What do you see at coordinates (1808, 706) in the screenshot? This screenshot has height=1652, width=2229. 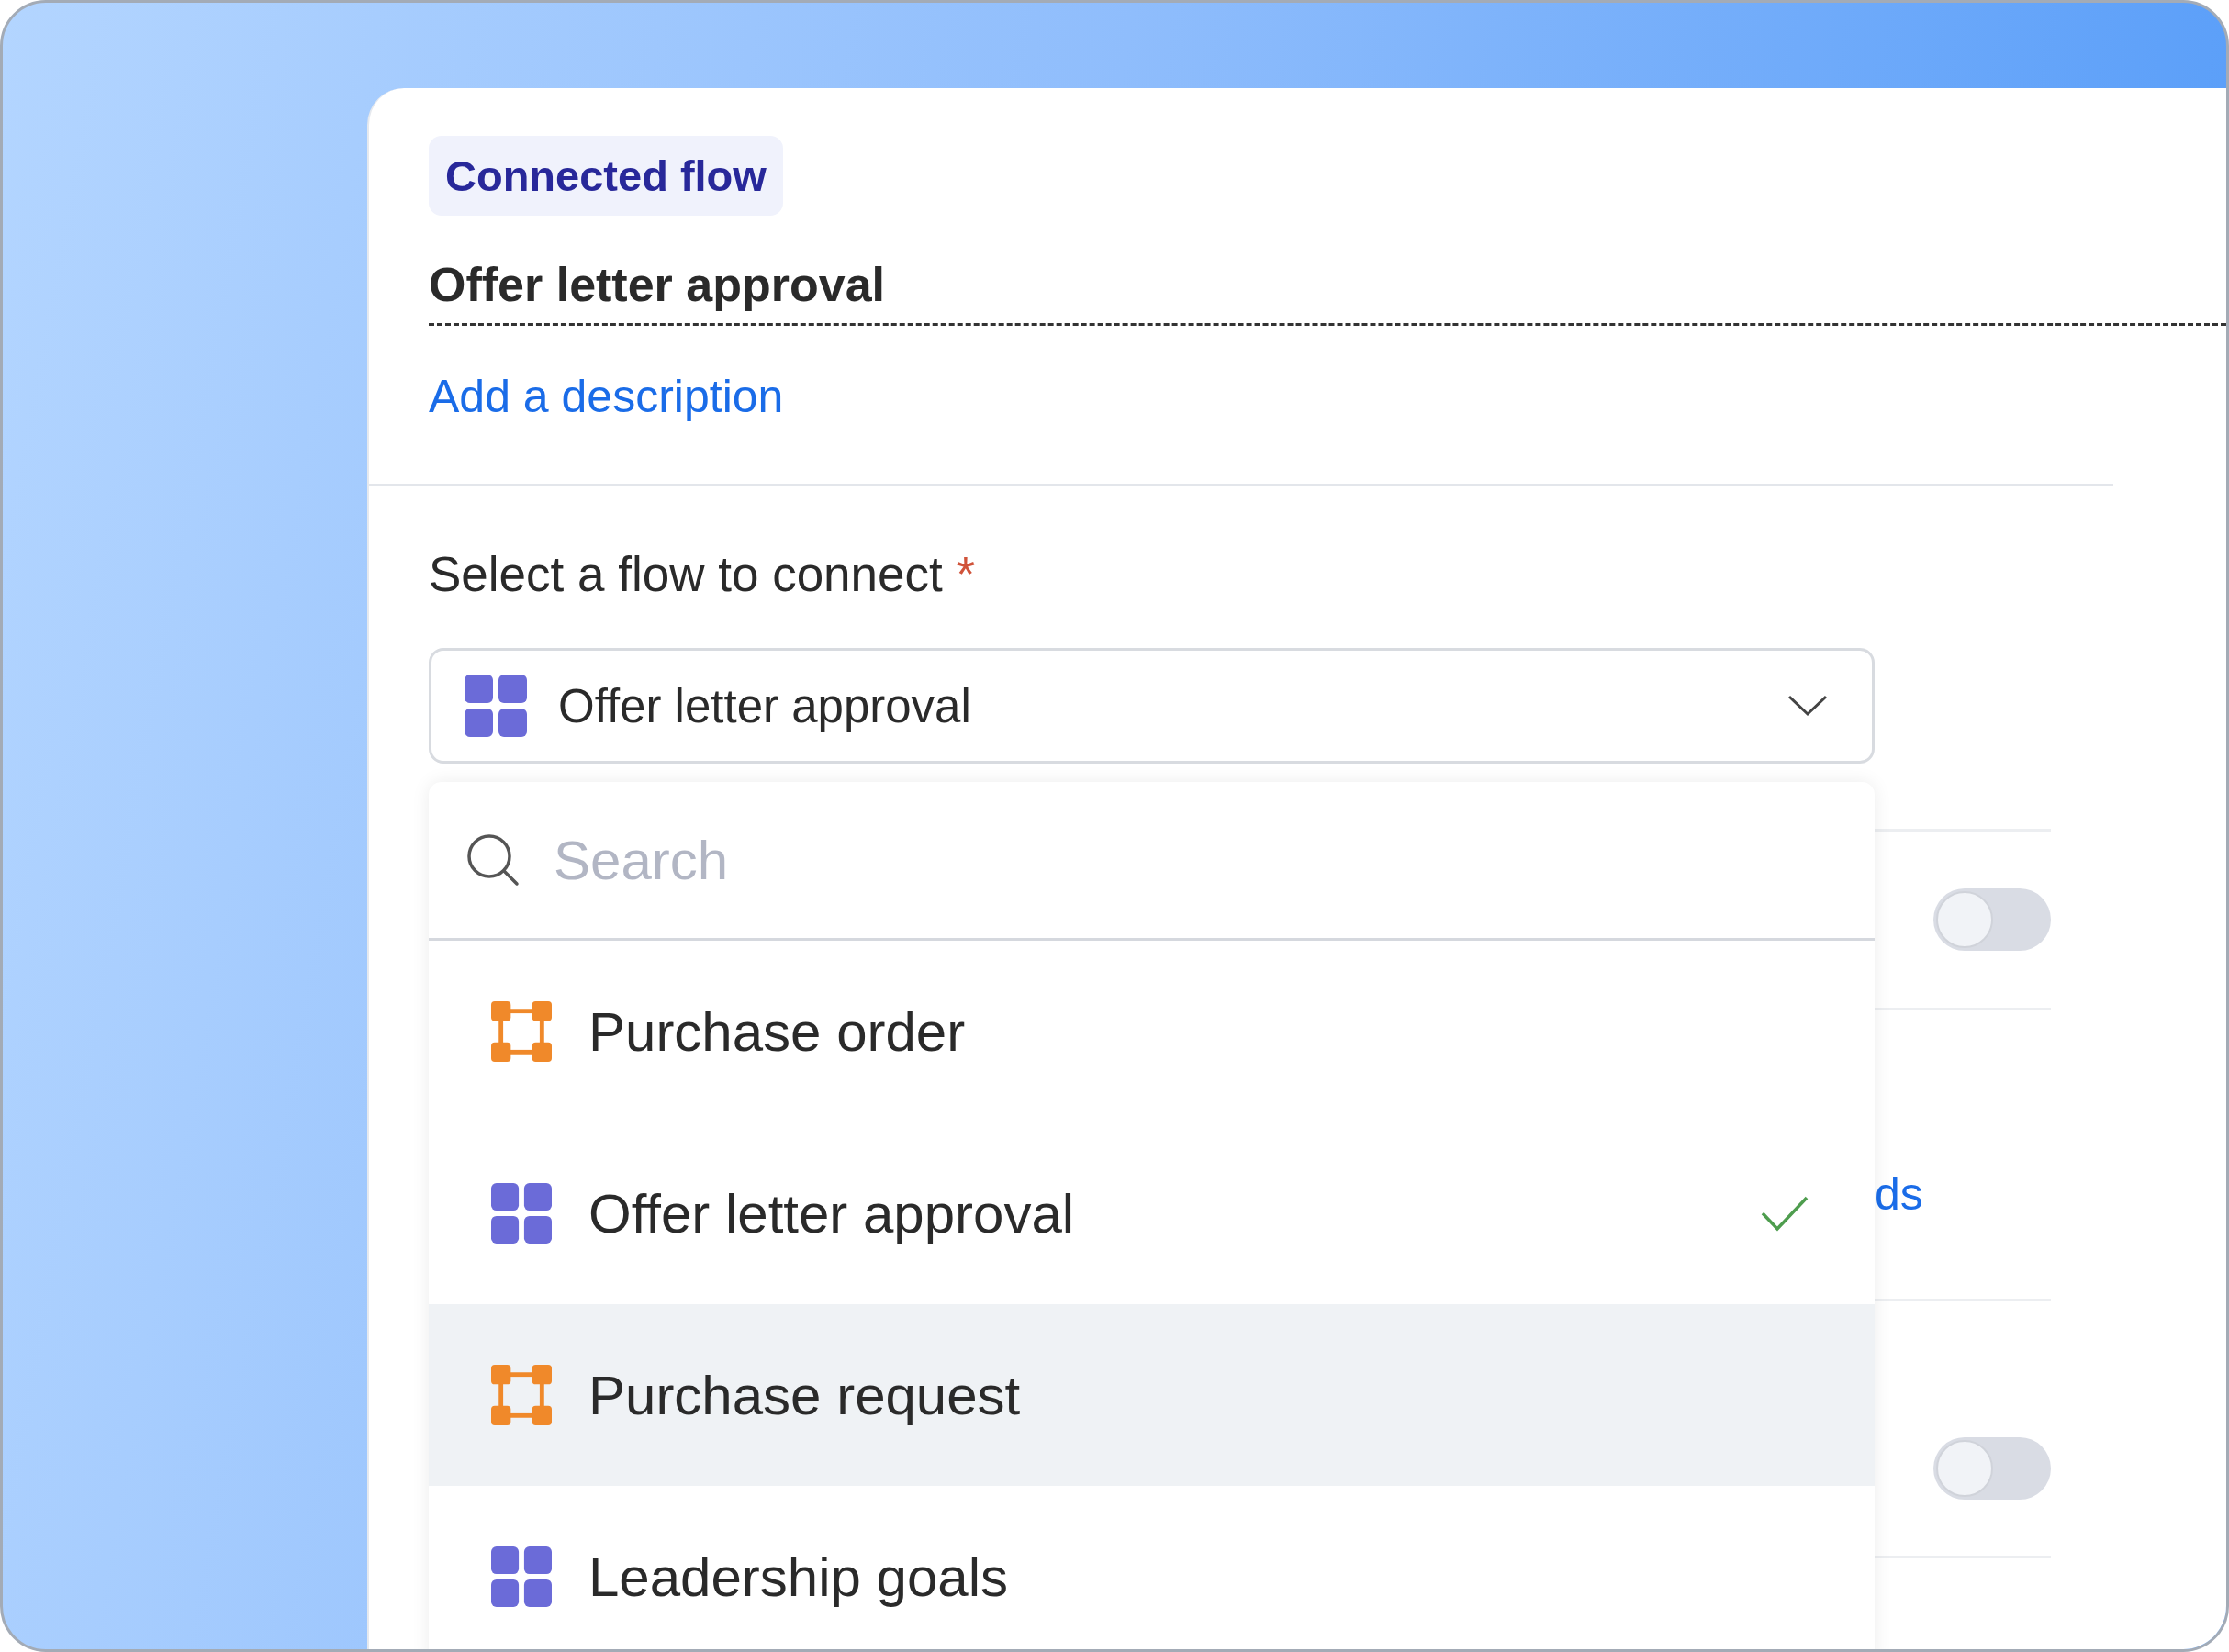 I see `chevron-down-icon` at bounding box center [1808, 706].